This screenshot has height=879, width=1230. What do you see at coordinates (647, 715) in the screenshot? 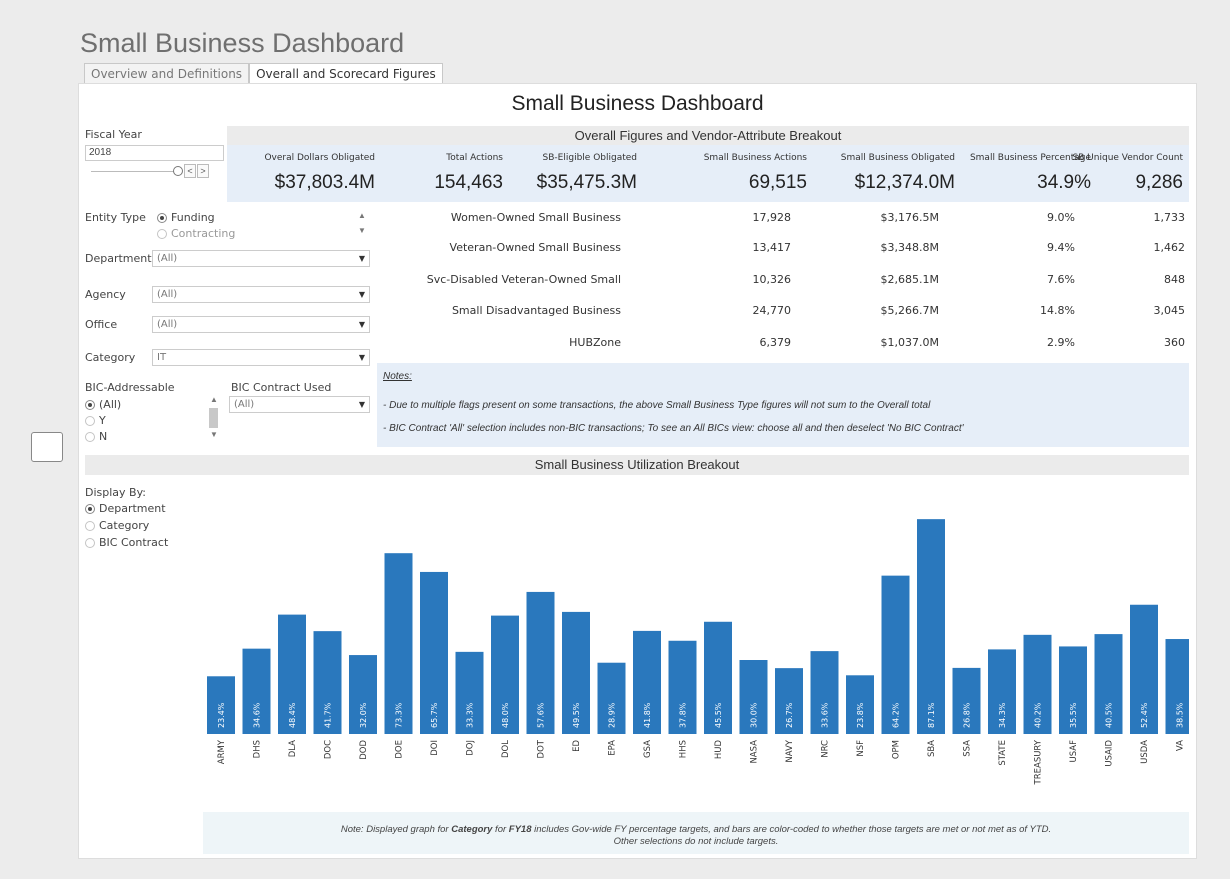
I see `bar-value-label: 41.8%` at bounding box center [647, 715].